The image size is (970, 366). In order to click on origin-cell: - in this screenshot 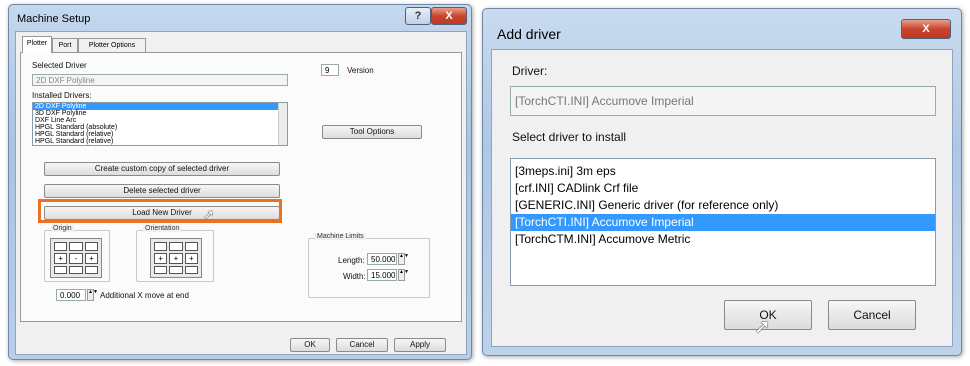, I will do `click(76, 258)`.